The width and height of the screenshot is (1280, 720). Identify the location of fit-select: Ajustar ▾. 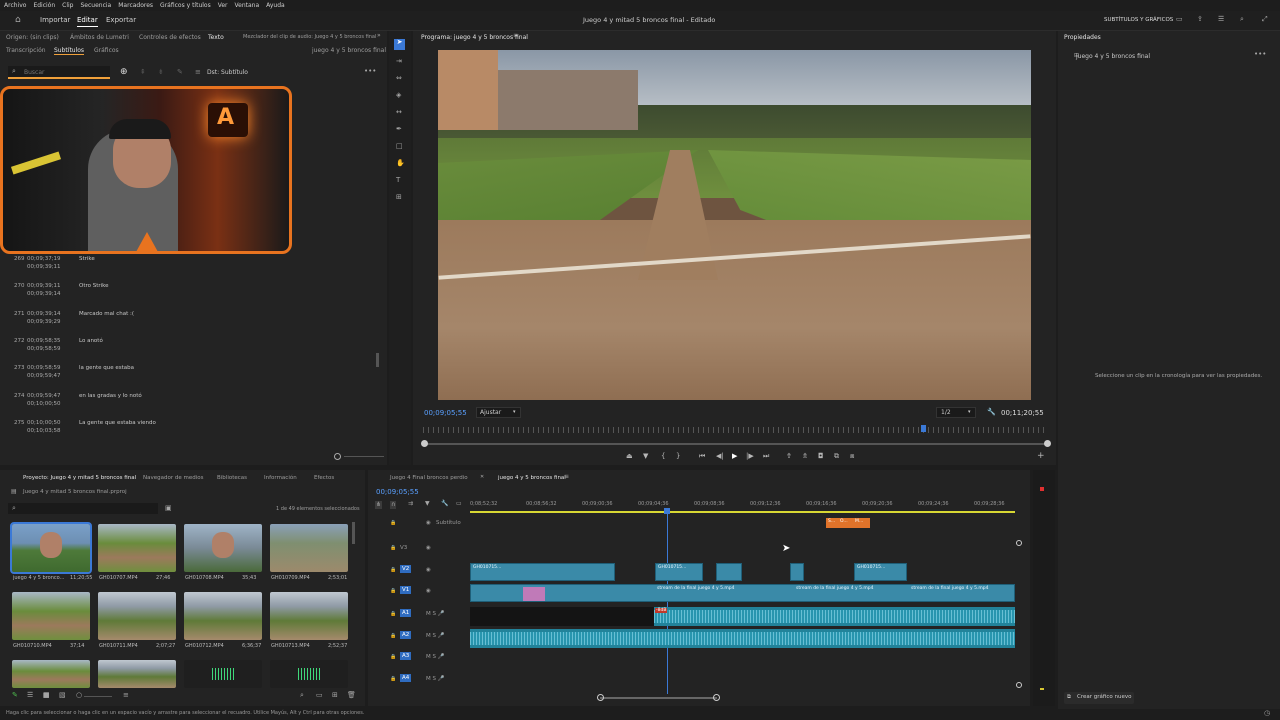
(498, 412).